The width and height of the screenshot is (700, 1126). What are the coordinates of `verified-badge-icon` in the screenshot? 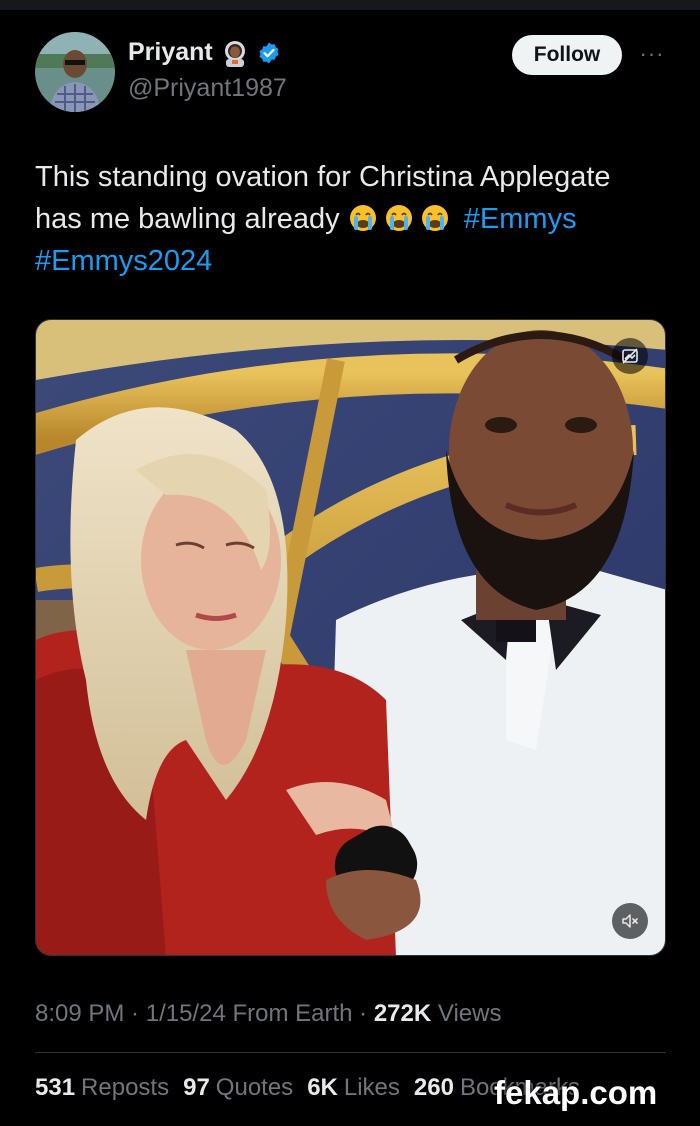 It's located at (269, 52).